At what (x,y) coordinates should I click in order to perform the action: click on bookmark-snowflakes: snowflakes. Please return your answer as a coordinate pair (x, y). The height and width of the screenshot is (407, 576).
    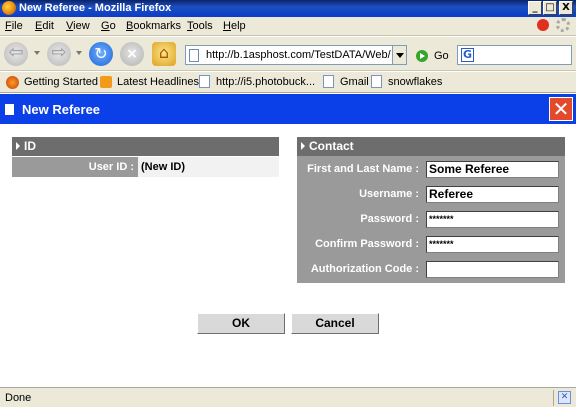
    Looking at the image, I should click on (415, 82).